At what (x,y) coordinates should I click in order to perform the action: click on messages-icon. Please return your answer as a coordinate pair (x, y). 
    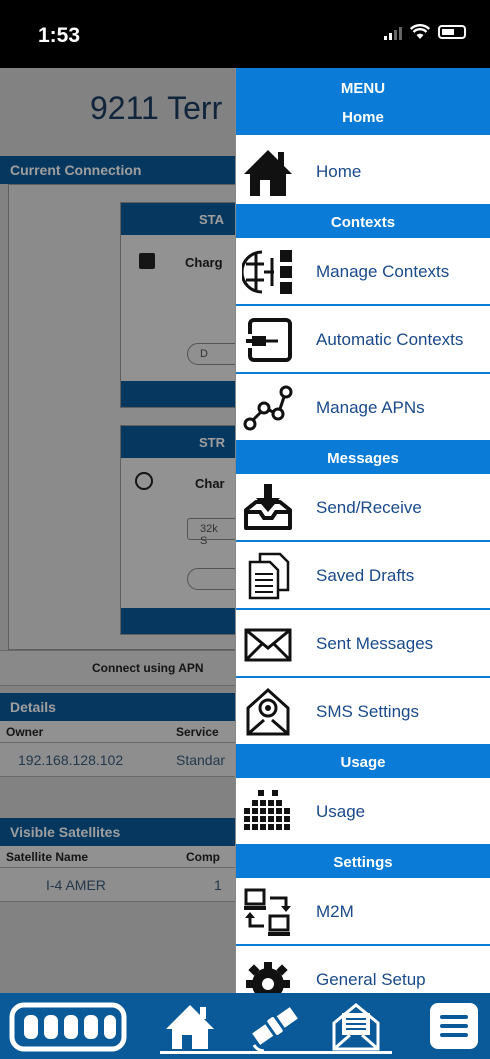
    Looking at the image, I should click on (356, 1027).